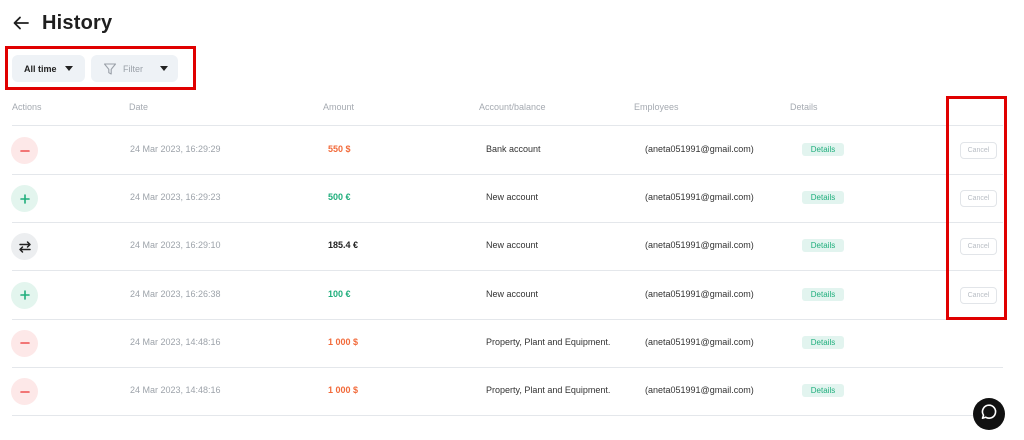 Image resolution: width=1024 pixels, height=440 pixels. I want to click on filter-dropdown: Filter, so click(134, 68).